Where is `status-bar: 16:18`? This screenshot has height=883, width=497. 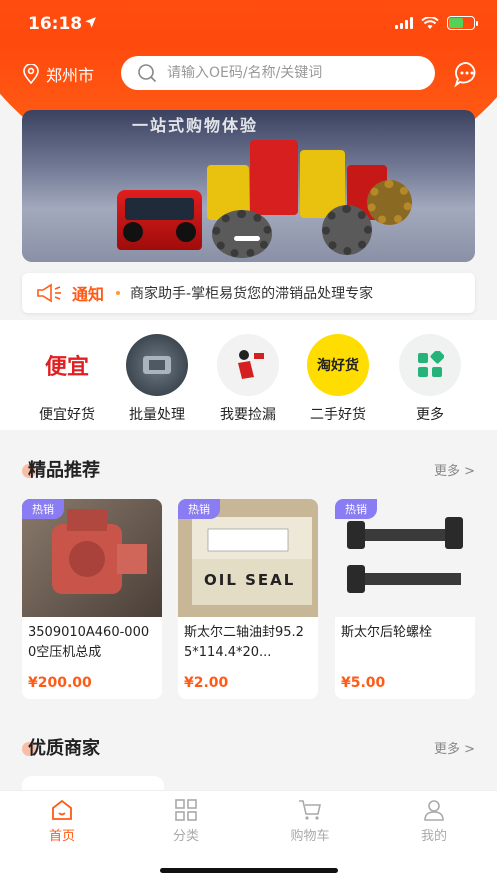
status-bar: 16:18 is located at coordinates (248, 25).